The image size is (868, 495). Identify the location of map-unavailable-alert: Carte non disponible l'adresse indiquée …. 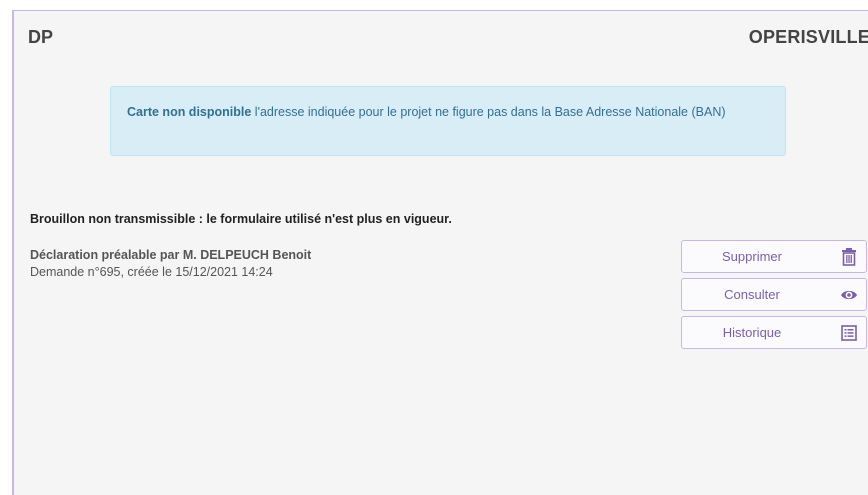
(448, 121).